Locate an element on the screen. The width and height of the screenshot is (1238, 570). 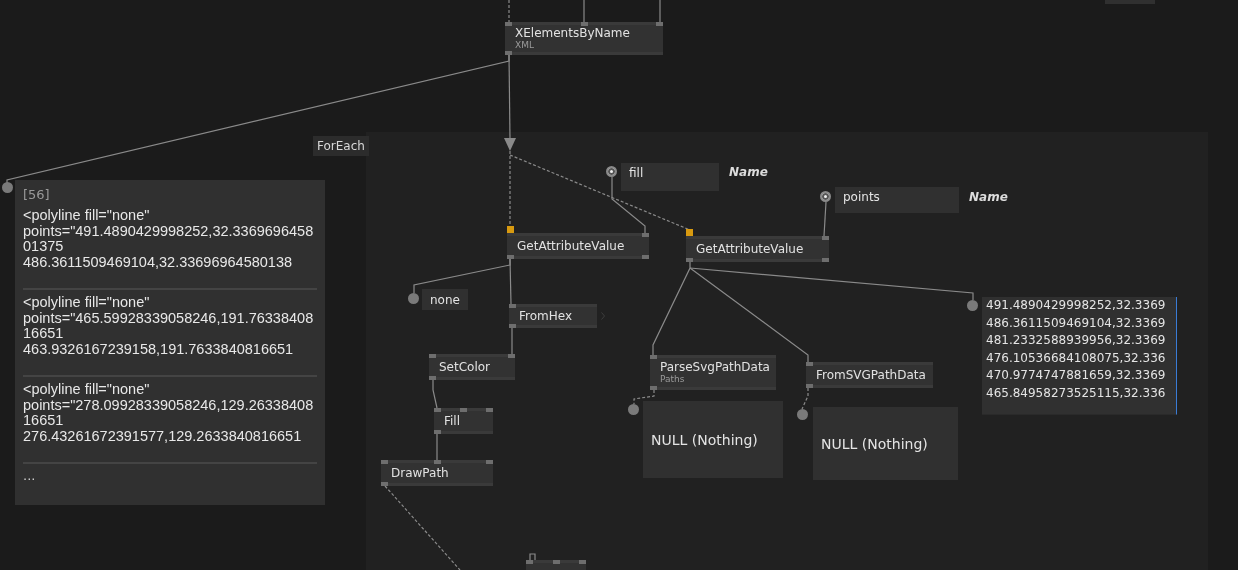
spread-item: <polyline fill="none" points="491.4890429998252,32.336969645801375 486.3611509469104,32.33696964580138 is located at coordinates (170, 248).